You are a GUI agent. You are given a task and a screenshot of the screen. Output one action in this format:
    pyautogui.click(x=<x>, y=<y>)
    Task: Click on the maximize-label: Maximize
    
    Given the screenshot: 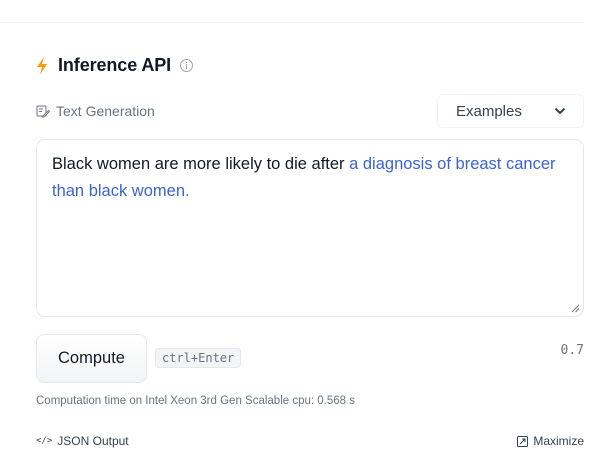 What is the action you would take?
    pyautogui.click(x=558, y=441)
    